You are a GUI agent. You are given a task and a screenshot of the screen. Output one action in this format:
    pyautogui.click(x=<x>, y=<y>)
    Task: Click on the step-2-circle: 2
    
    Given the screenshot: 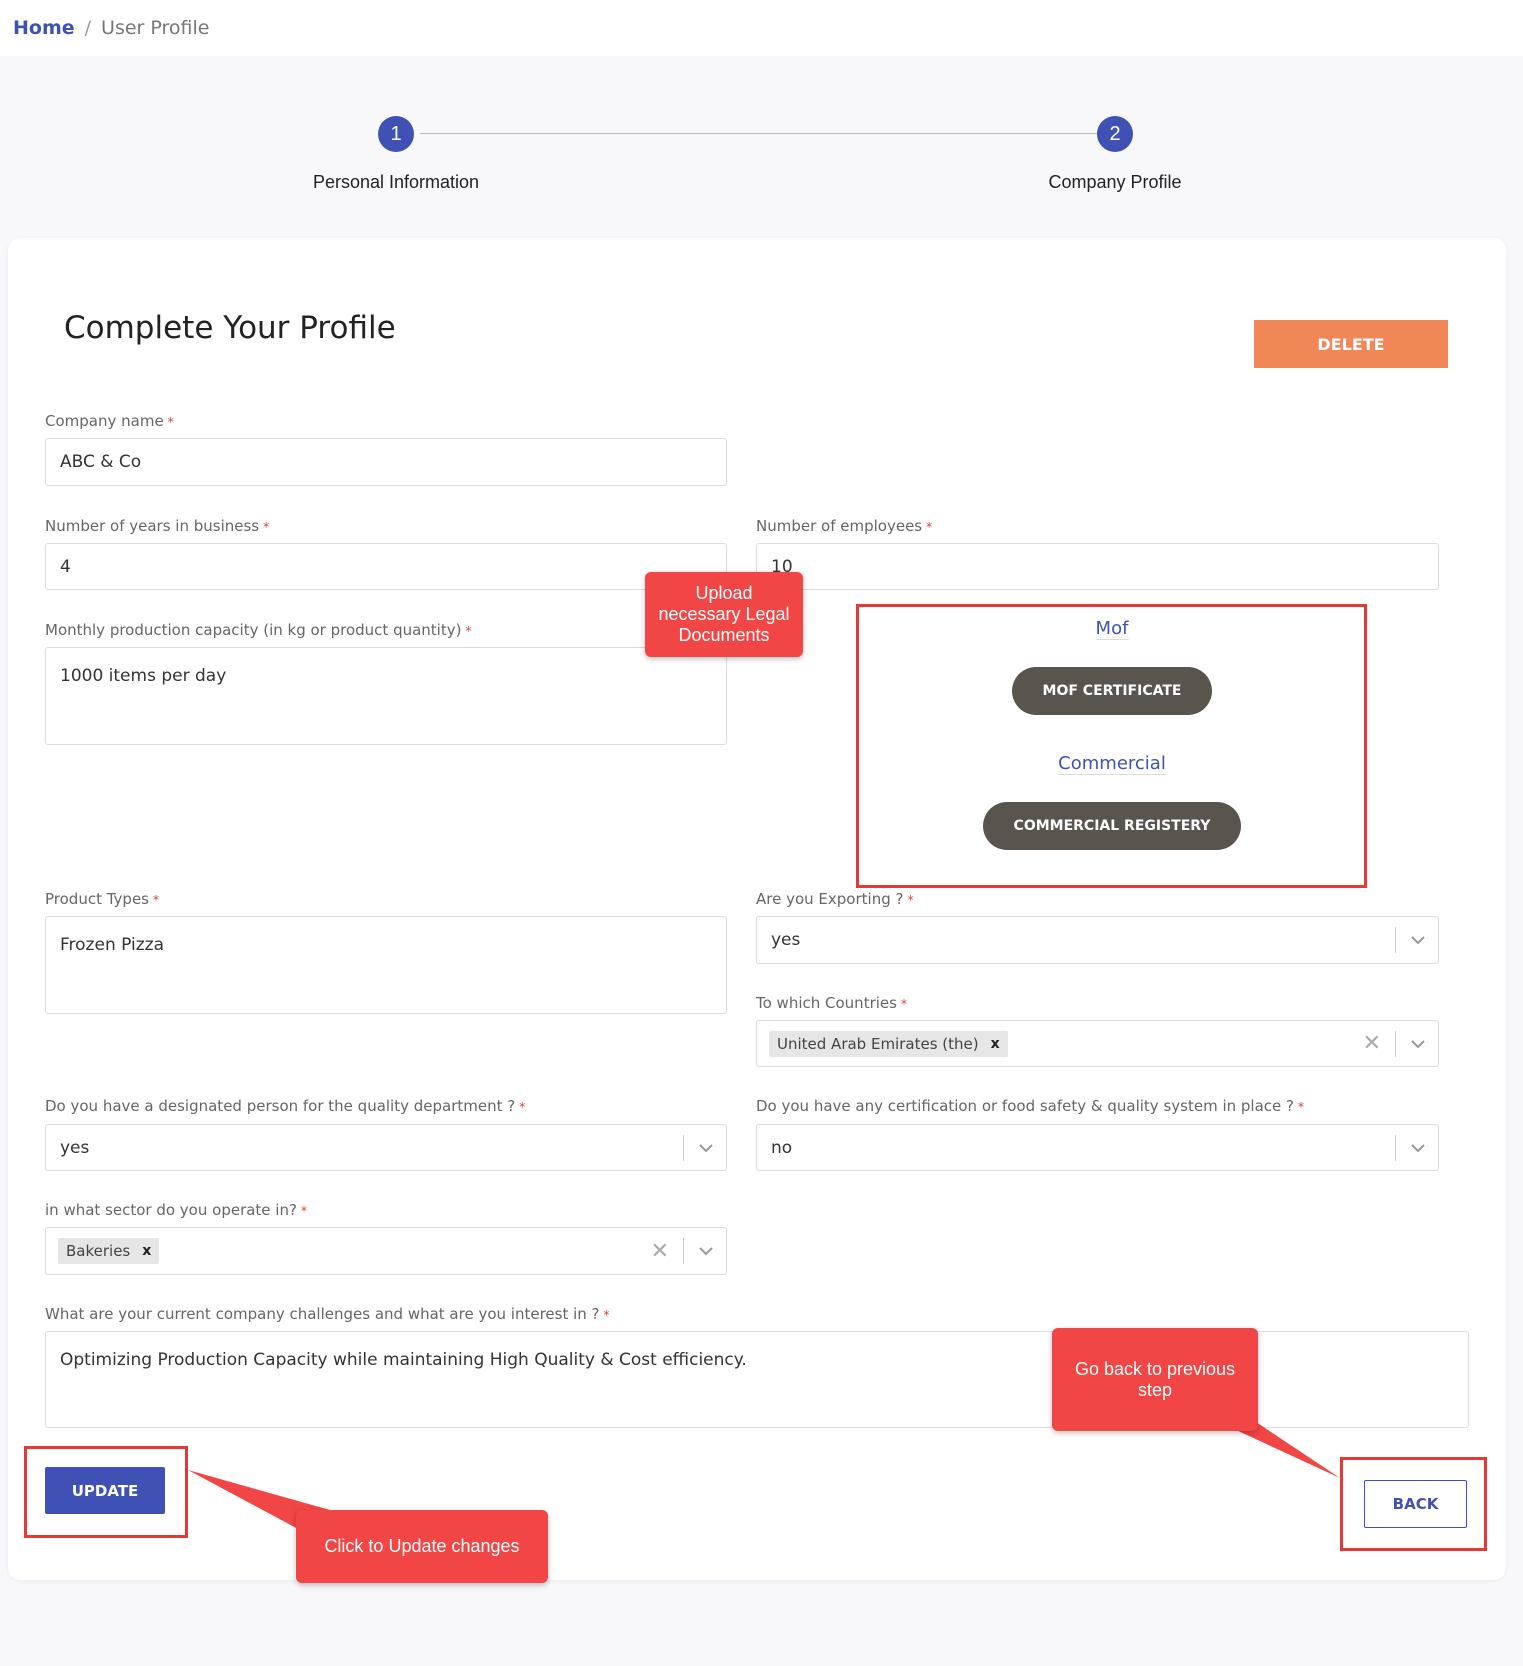 What is the action you would take?
    pyautogui.click(x=1115, y=134)
    